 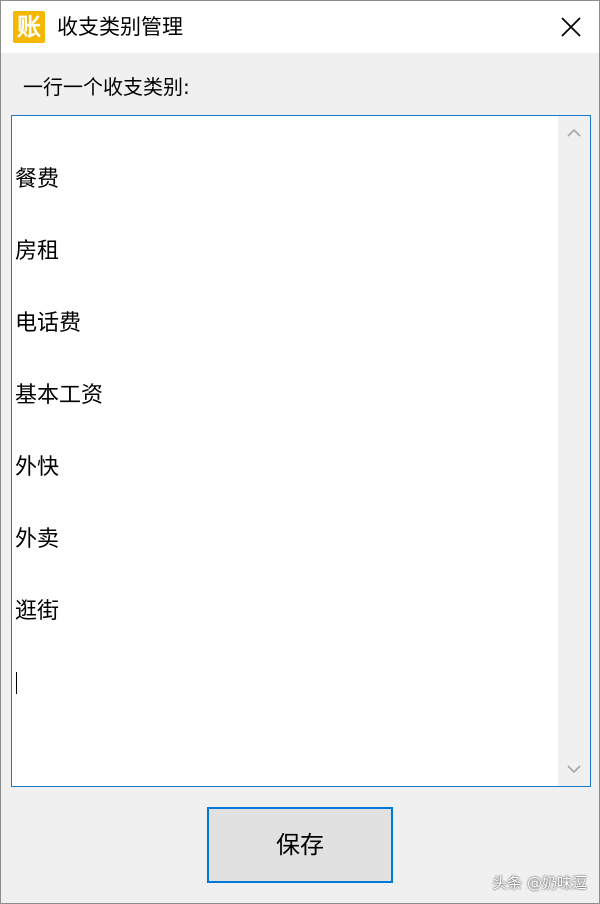 I want to click on category-line: 逛街, so click(x=37, y=611).